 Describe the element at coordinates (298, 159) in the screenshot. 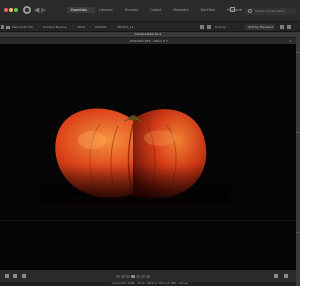

I see `right-panel-strip` at that location.